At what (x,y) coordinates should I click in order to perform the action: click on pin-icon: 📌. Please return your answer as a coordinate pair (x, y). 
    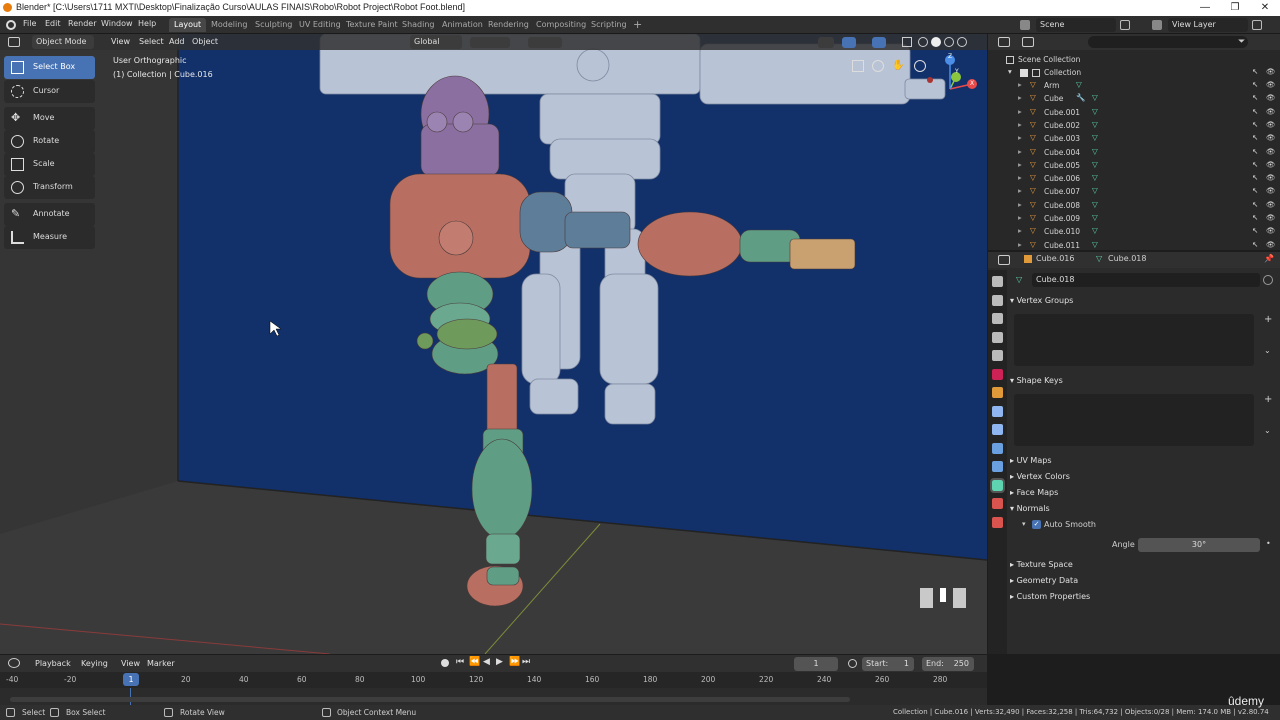
    Looking at the image, I should click on (1269, 258).